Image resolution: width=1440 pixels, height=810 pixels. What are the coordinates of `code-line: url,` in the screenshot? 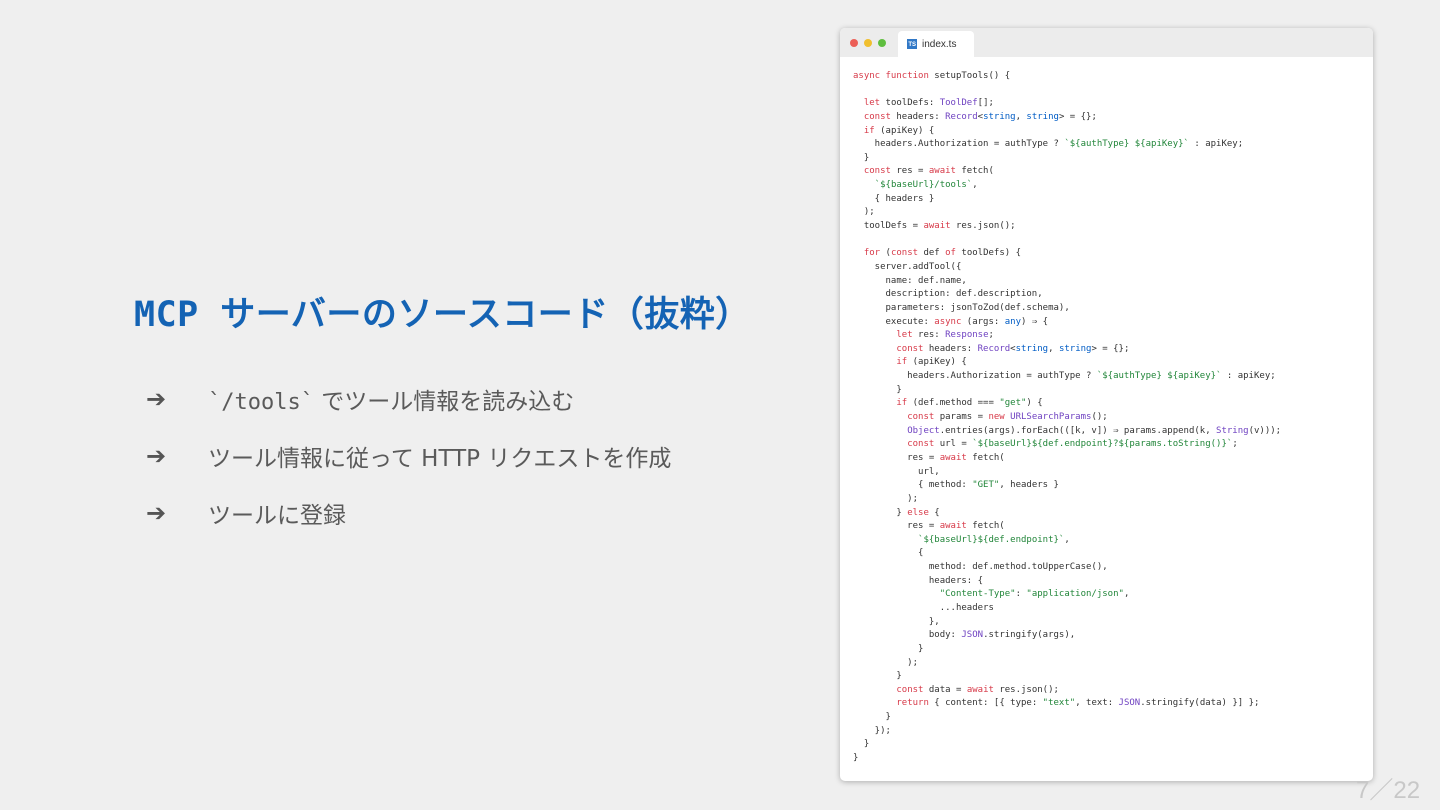 It's located at (896, 471).